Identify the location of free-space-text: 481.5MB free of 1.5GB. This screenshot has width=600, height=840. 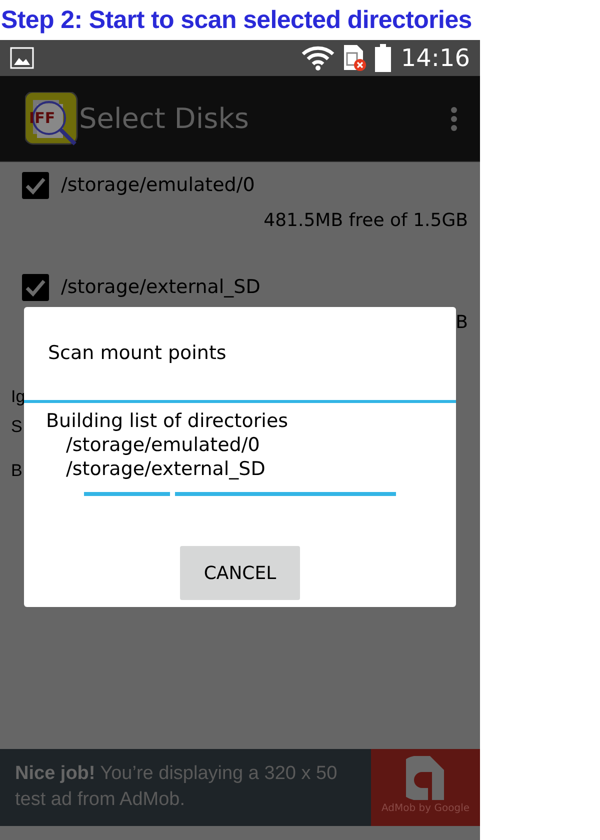
(366, 221).